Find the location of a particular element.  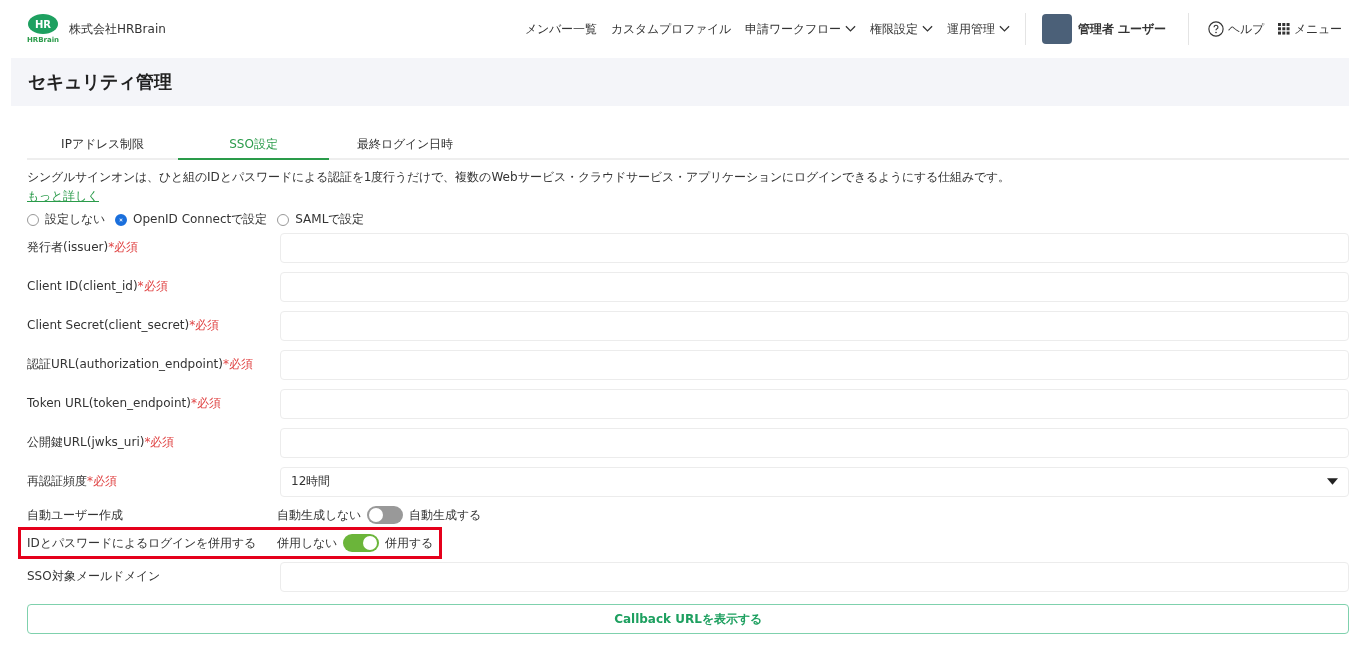

avatar-placeholder is located at coordinates (1056, 29).